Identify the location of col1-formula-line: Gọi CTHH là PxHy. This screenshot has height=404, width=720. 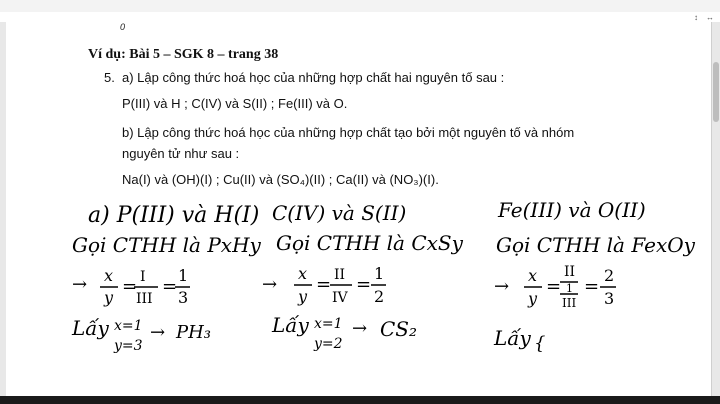
(167, 245).